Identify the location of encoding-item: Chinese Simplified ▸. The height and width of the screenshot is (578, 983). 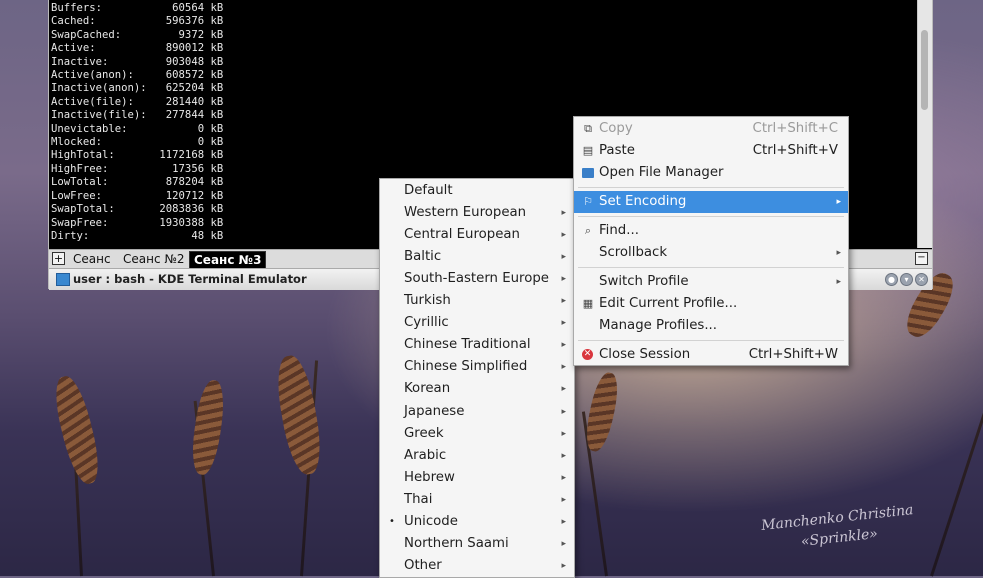
(477, 367).